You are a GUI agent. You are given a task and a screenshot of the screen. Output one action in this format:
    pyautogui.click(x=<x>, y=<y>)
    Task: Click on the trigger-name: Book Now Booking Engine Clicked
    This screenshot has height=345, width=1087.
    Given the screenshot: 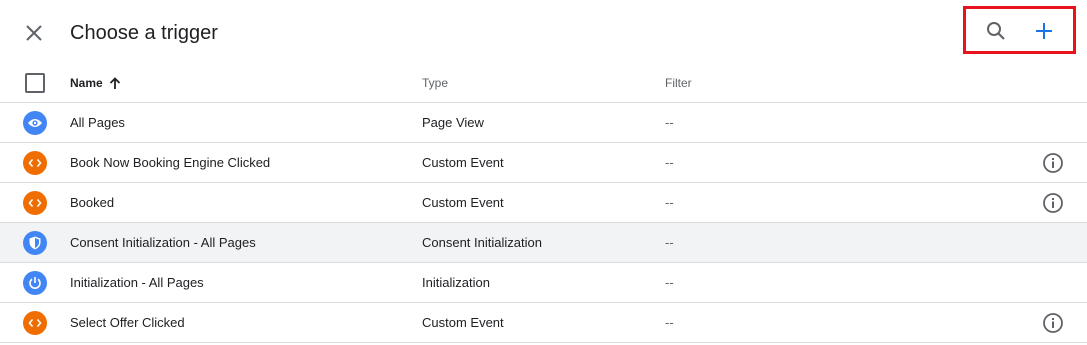 What is the action you would take?
    pyautogui.click(x=170, y=162)
    